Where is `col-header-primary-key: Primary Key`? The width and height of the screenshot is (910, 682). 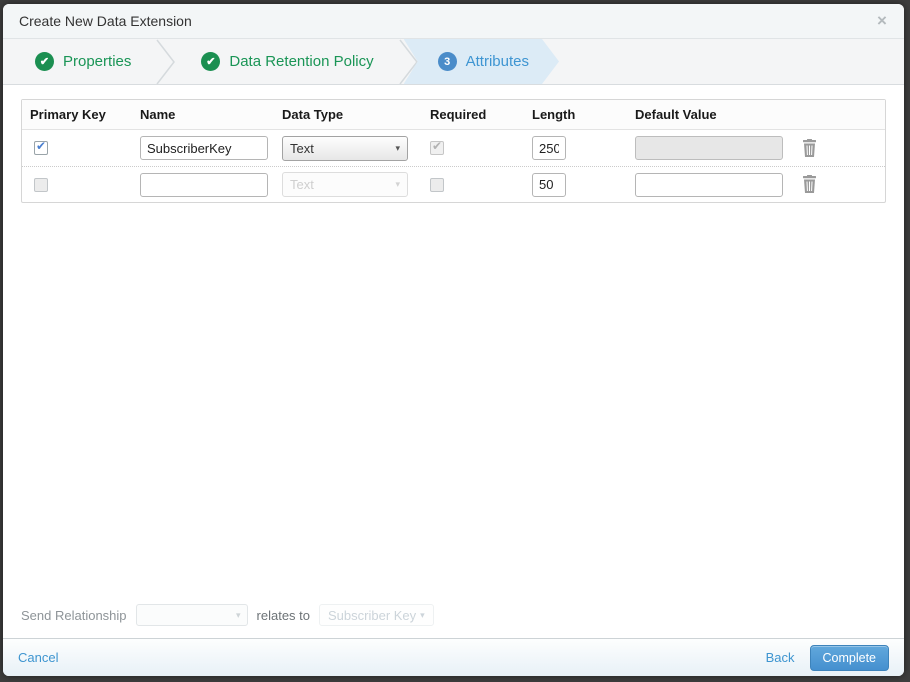
col-header-primary-key: Primary Key is located at coordinates (68, 114).